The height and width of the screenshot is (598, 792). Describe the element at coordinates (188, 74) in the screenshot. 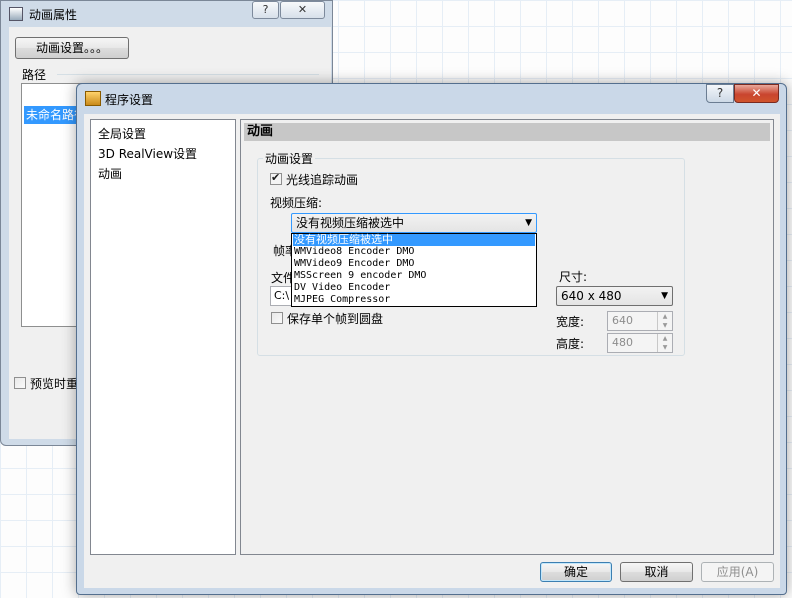

I see `path-divider` at that location.